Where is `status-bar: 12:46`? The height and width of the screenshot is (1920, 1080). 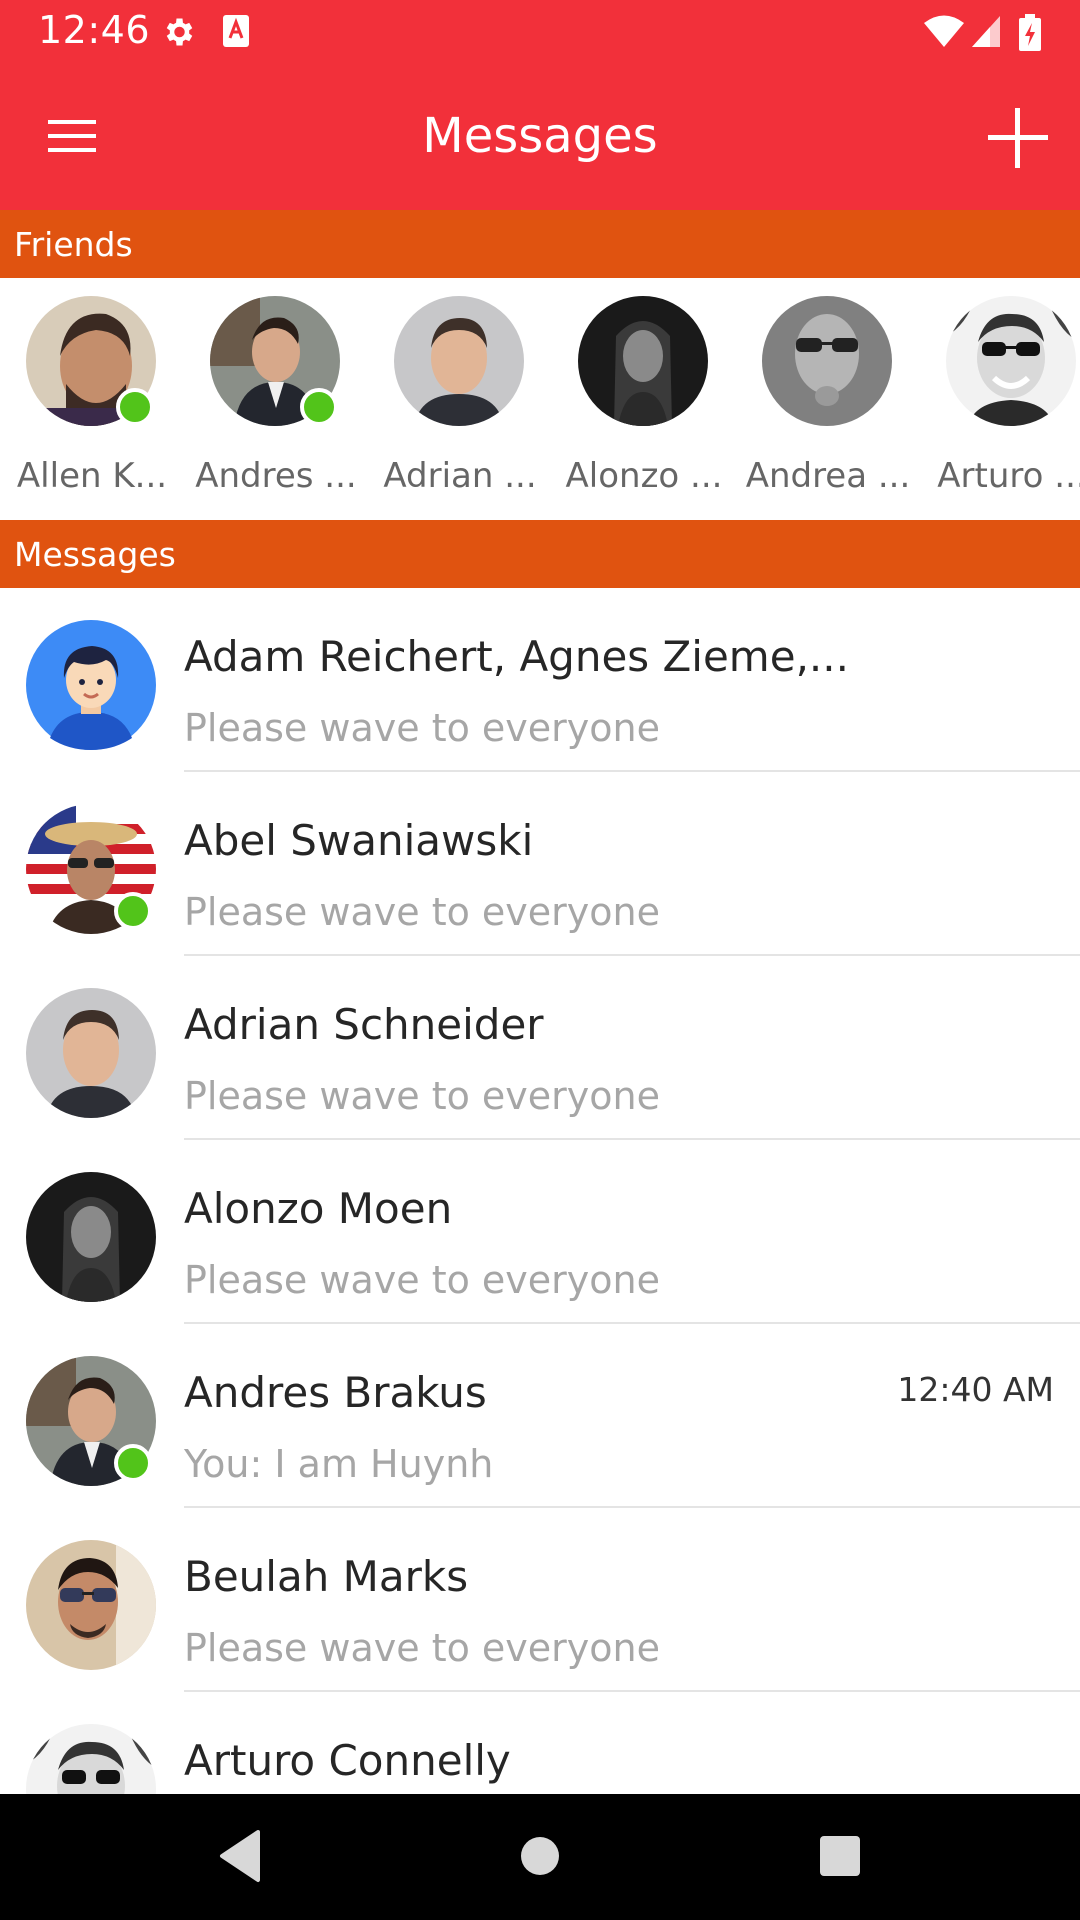 status-bar: 12:46 is located at coordinates (540, 32).